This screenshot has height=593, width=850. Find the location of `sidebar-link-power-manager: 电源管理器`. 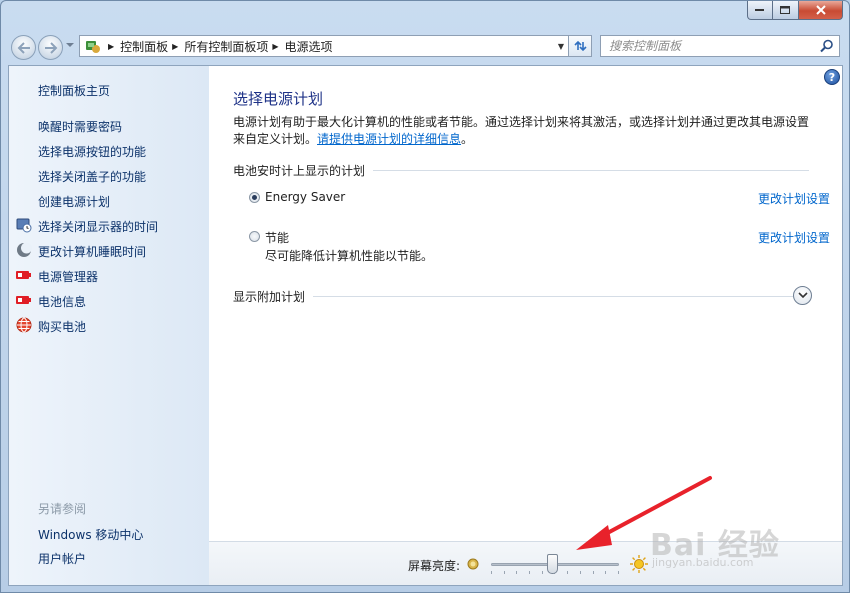

sidebar-link-power-manager: 电源管理器 is located at coordinates (68, 276).